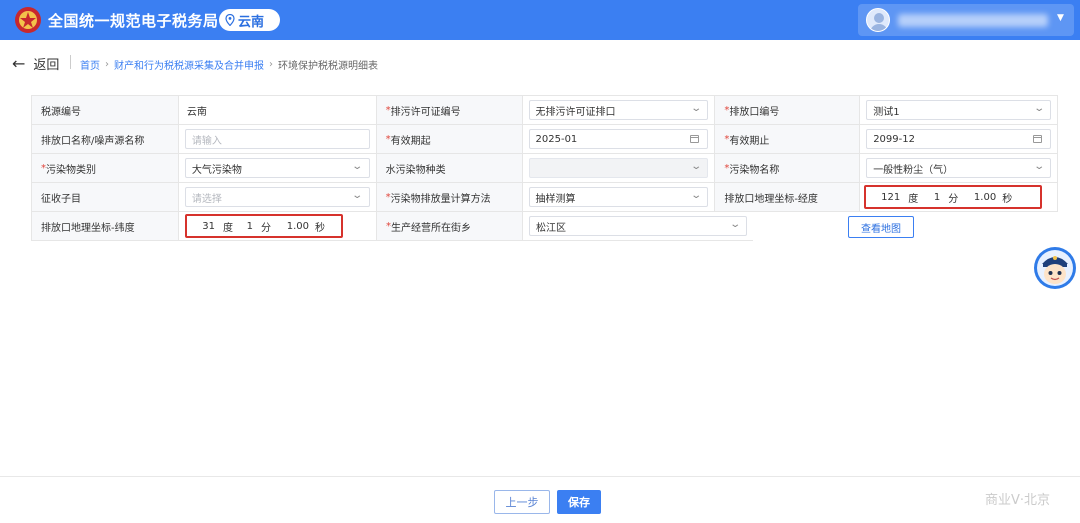 The width and height of the screenshot is (1080, 523). Describe the element at coordinates (579, 502) in the screenshot. I see `save-button: 保存` at that location.